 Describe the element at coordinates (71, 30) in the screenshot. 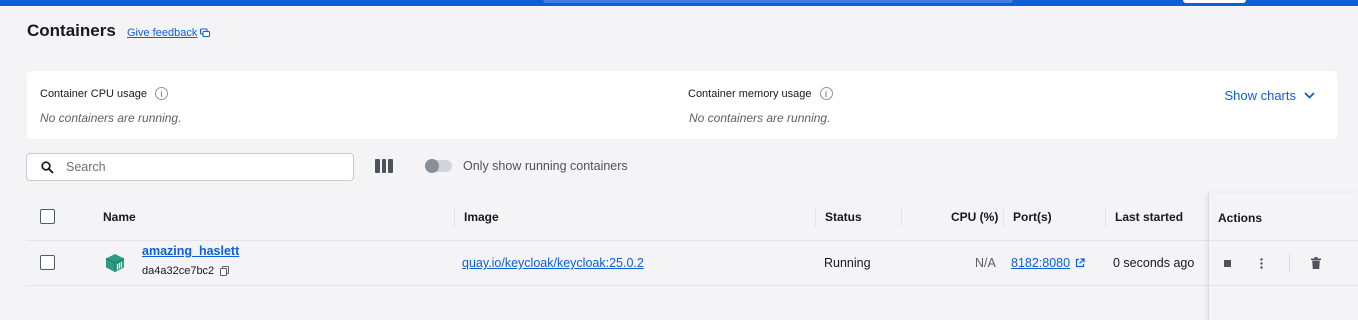

I see `page-title: Containers` at that location.